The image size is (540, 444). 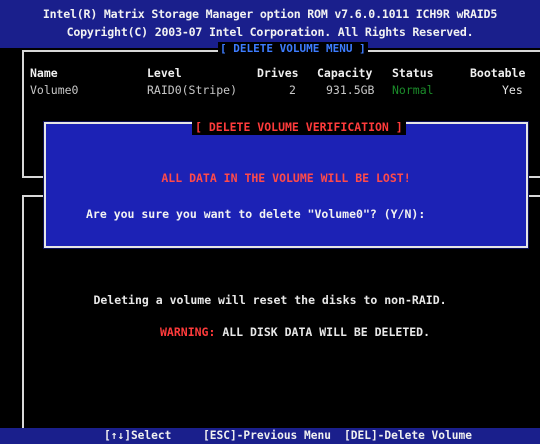 What do you see at coordinates (267, 435) in the screenshot?
I see `previous-menu-key-hint: [ESC]-Previous Menu` at bounding box center [267, 435].